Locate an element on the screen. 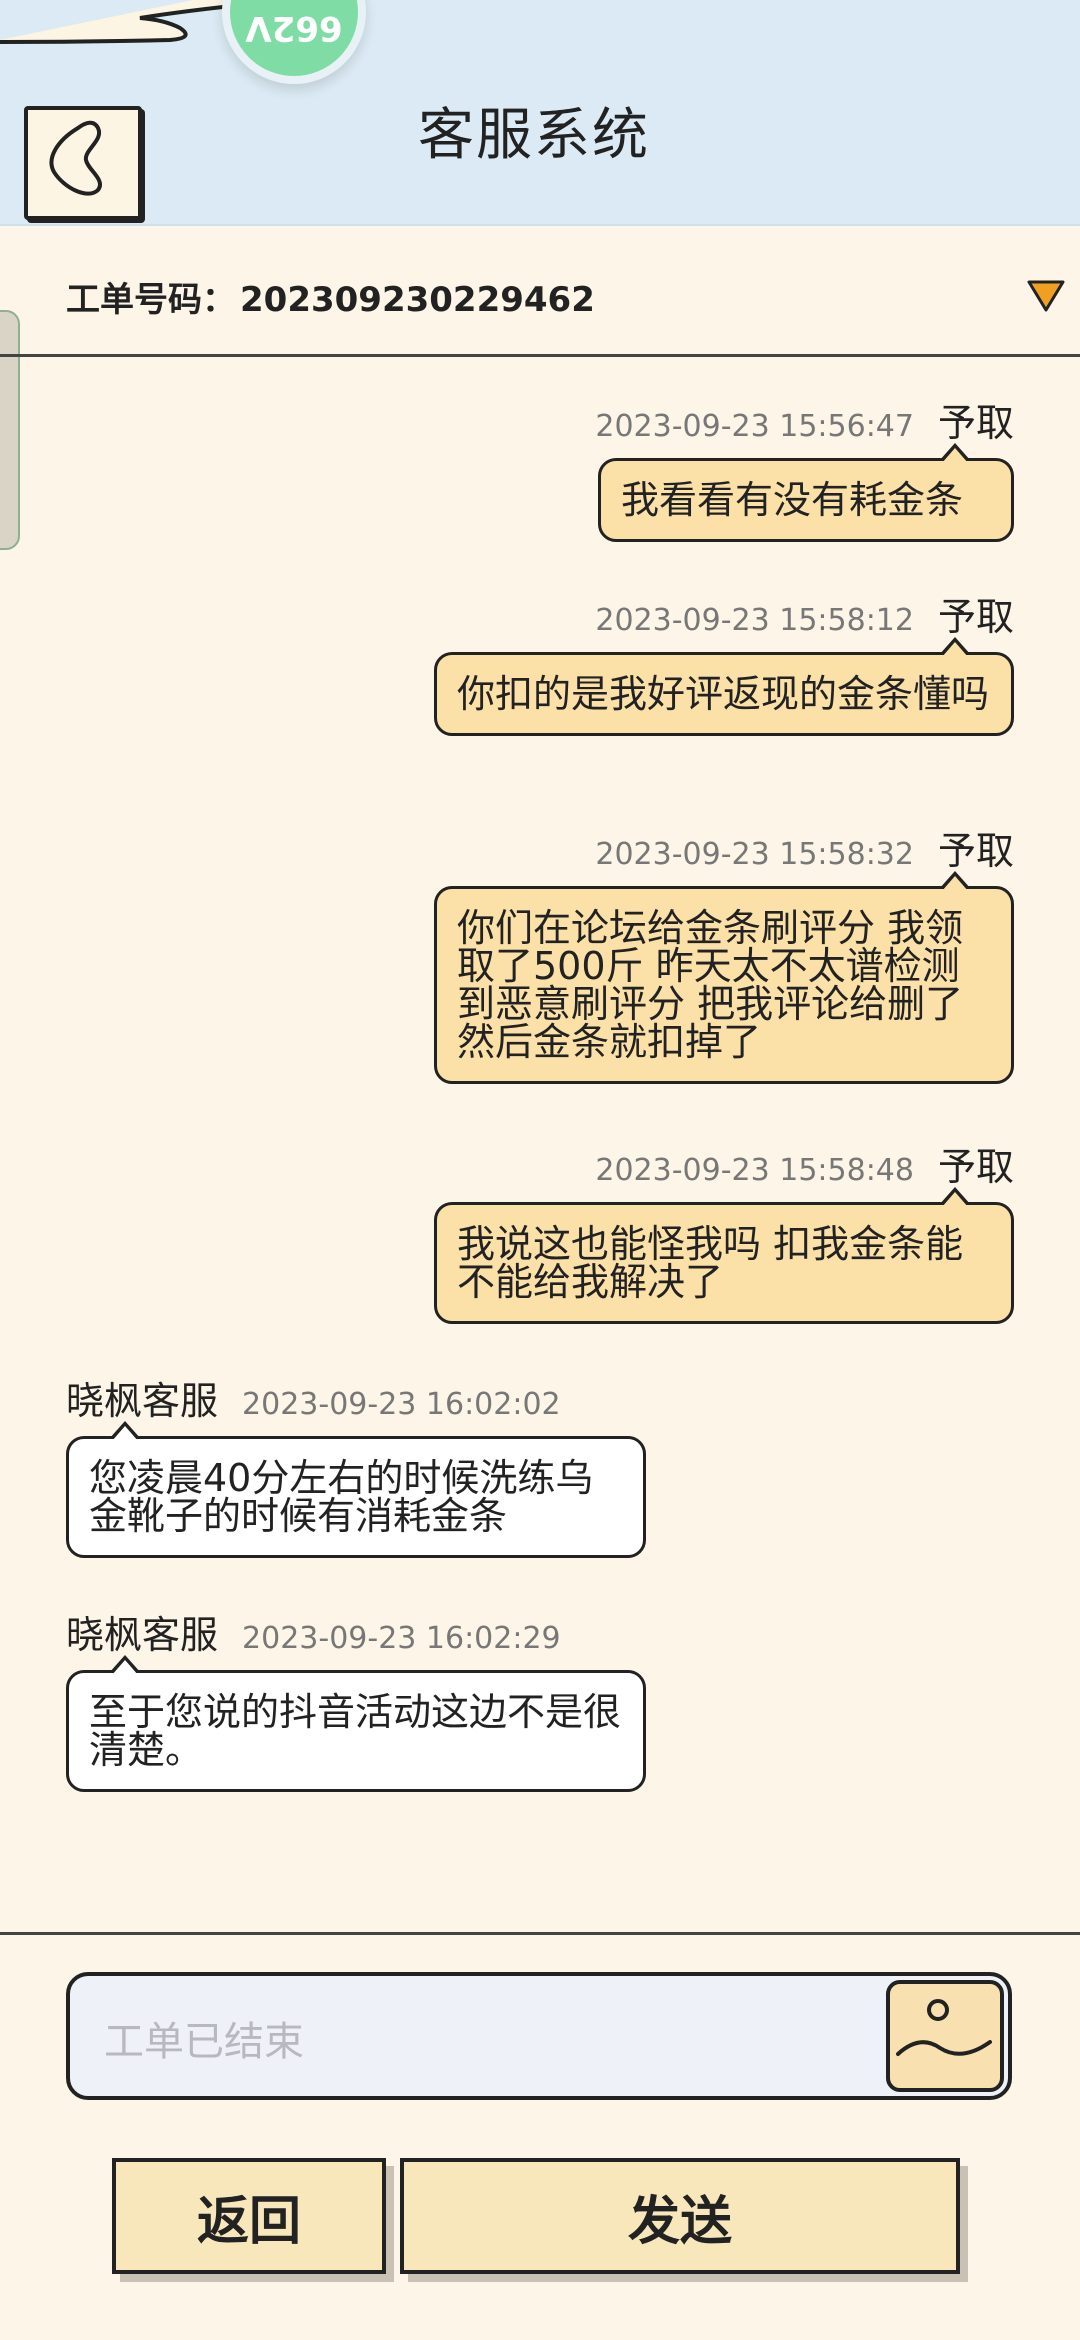  message-meta: 2023-09-23 15:58:12 予取 is located at coordinates (804, 613).